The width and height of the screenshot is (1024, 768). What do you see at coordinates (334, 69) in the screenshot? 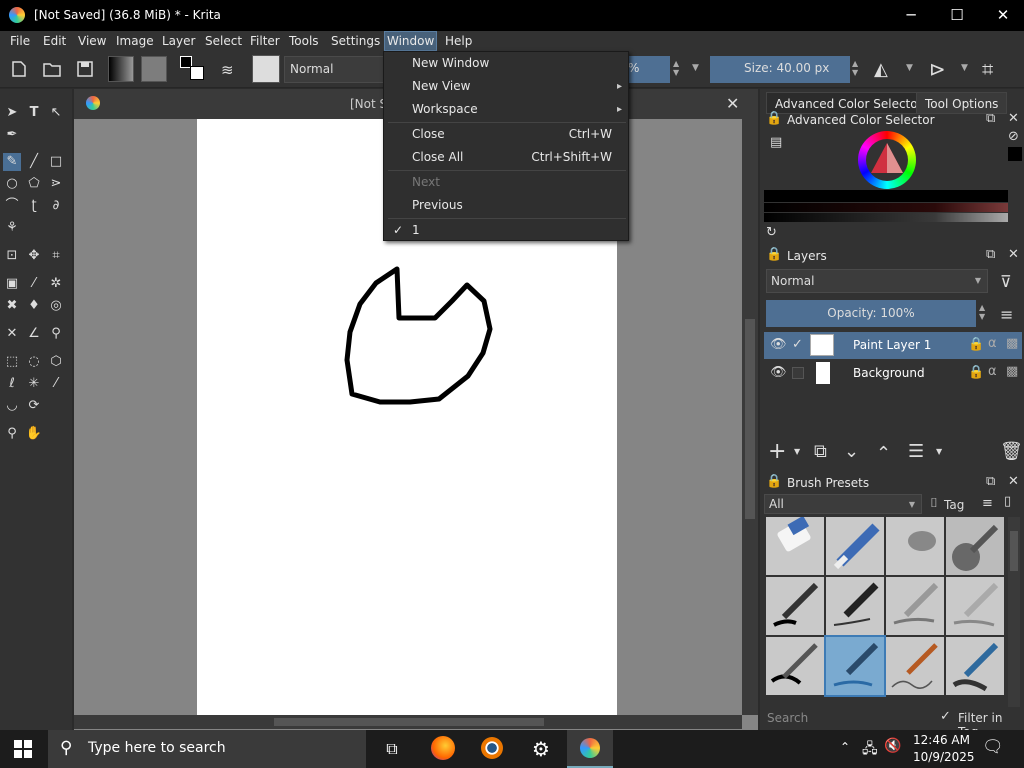
I see `blend-mode-select: Normal` at bounding box center [334, 69].